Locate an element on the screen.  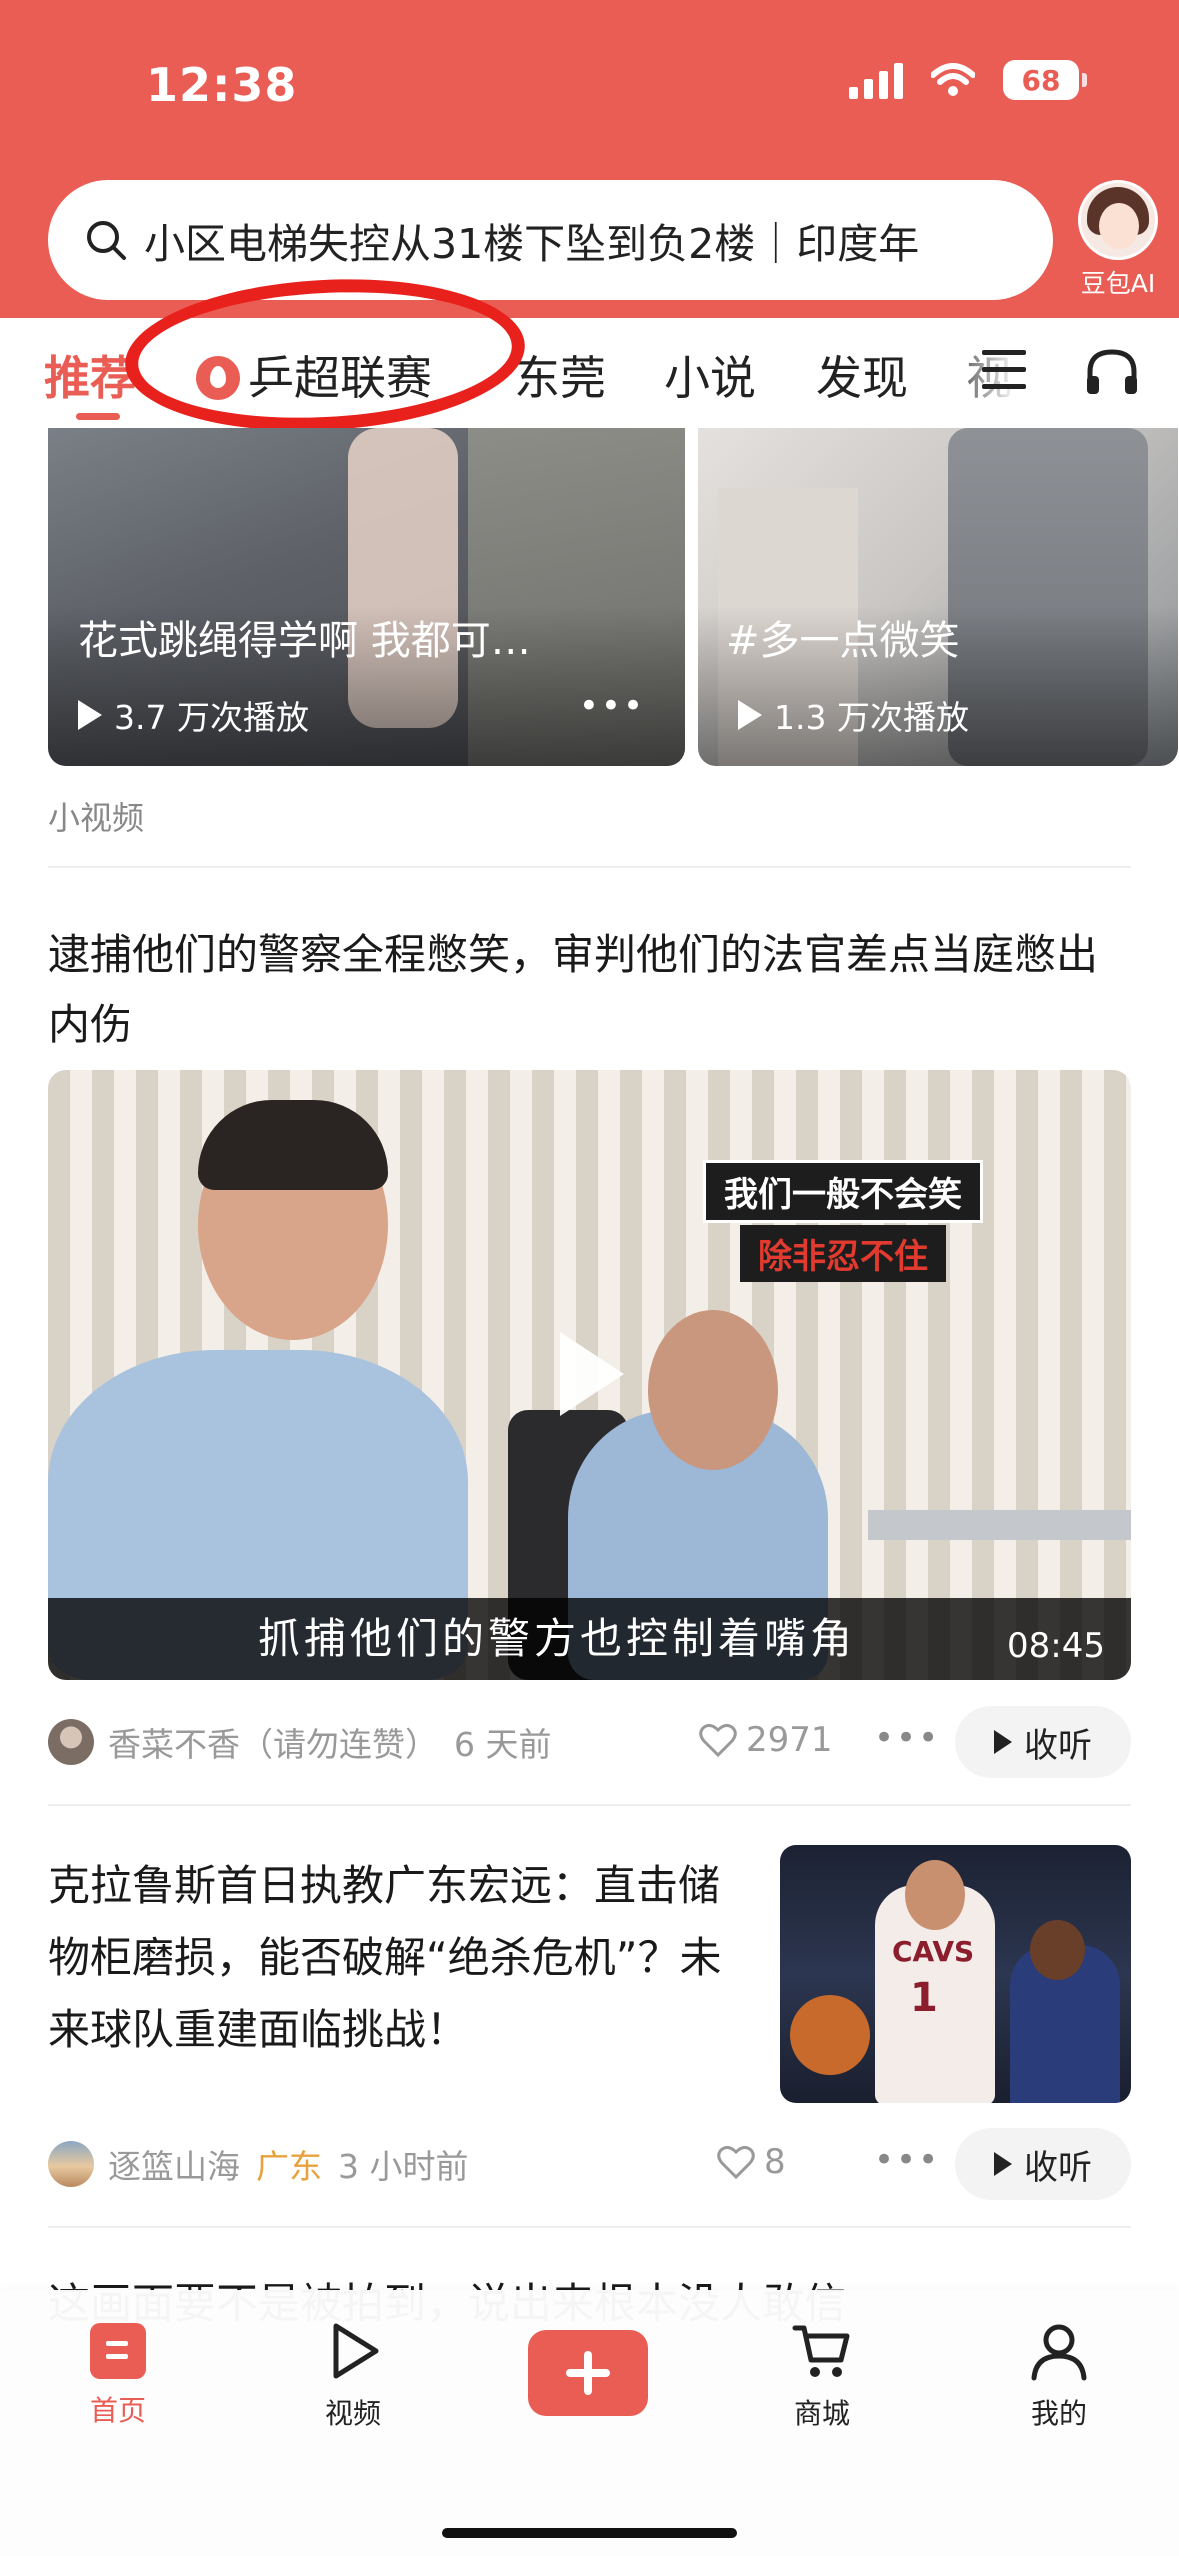
short-video-title: #多一点微笑 is located at coordinates (843, 641).